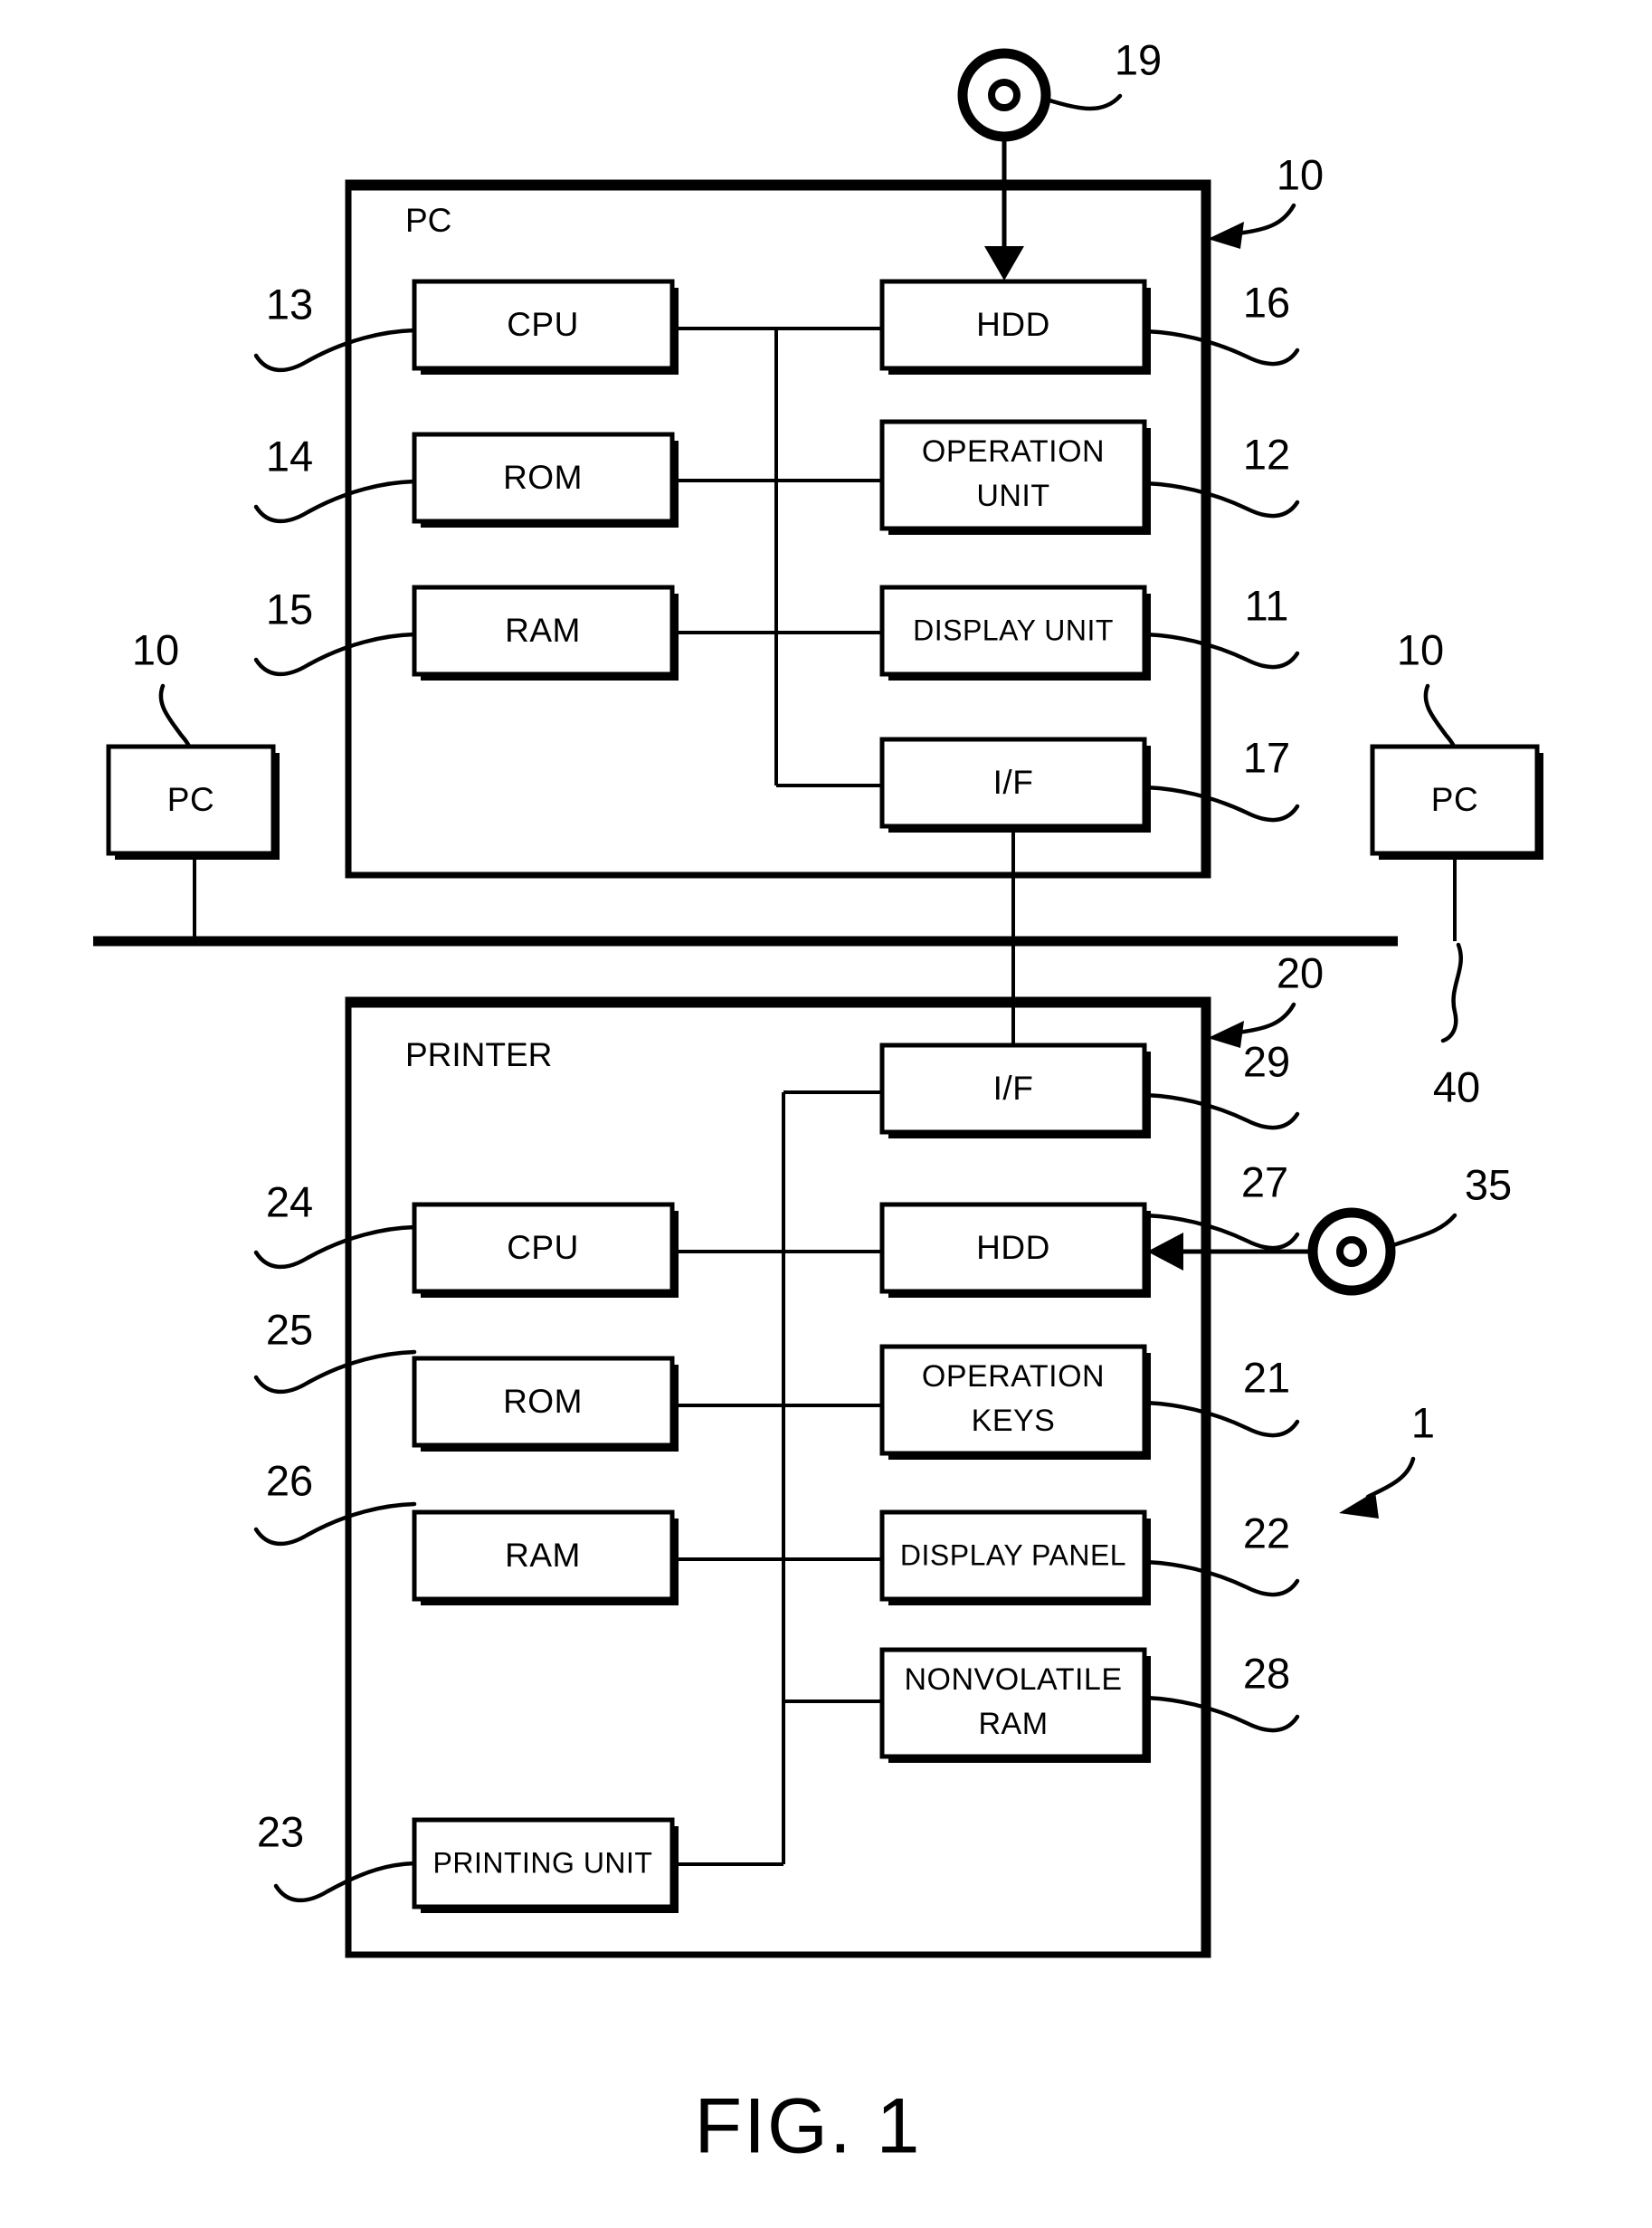 This screenshot has height=2228, width=1652. What do you see at coordinates (1266, 1673) in the screenshot?
I see `ref-28: 28` at bounding box center [1266, 1673].